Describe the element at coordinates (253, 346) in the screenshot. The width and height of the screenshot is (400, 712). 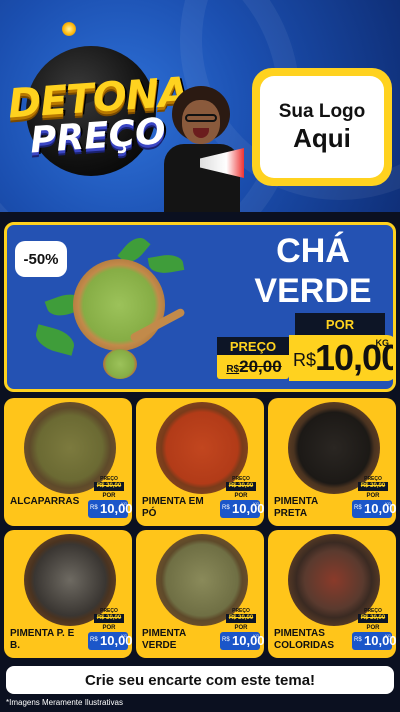
I see `preco-label: PREÇO` at that location.